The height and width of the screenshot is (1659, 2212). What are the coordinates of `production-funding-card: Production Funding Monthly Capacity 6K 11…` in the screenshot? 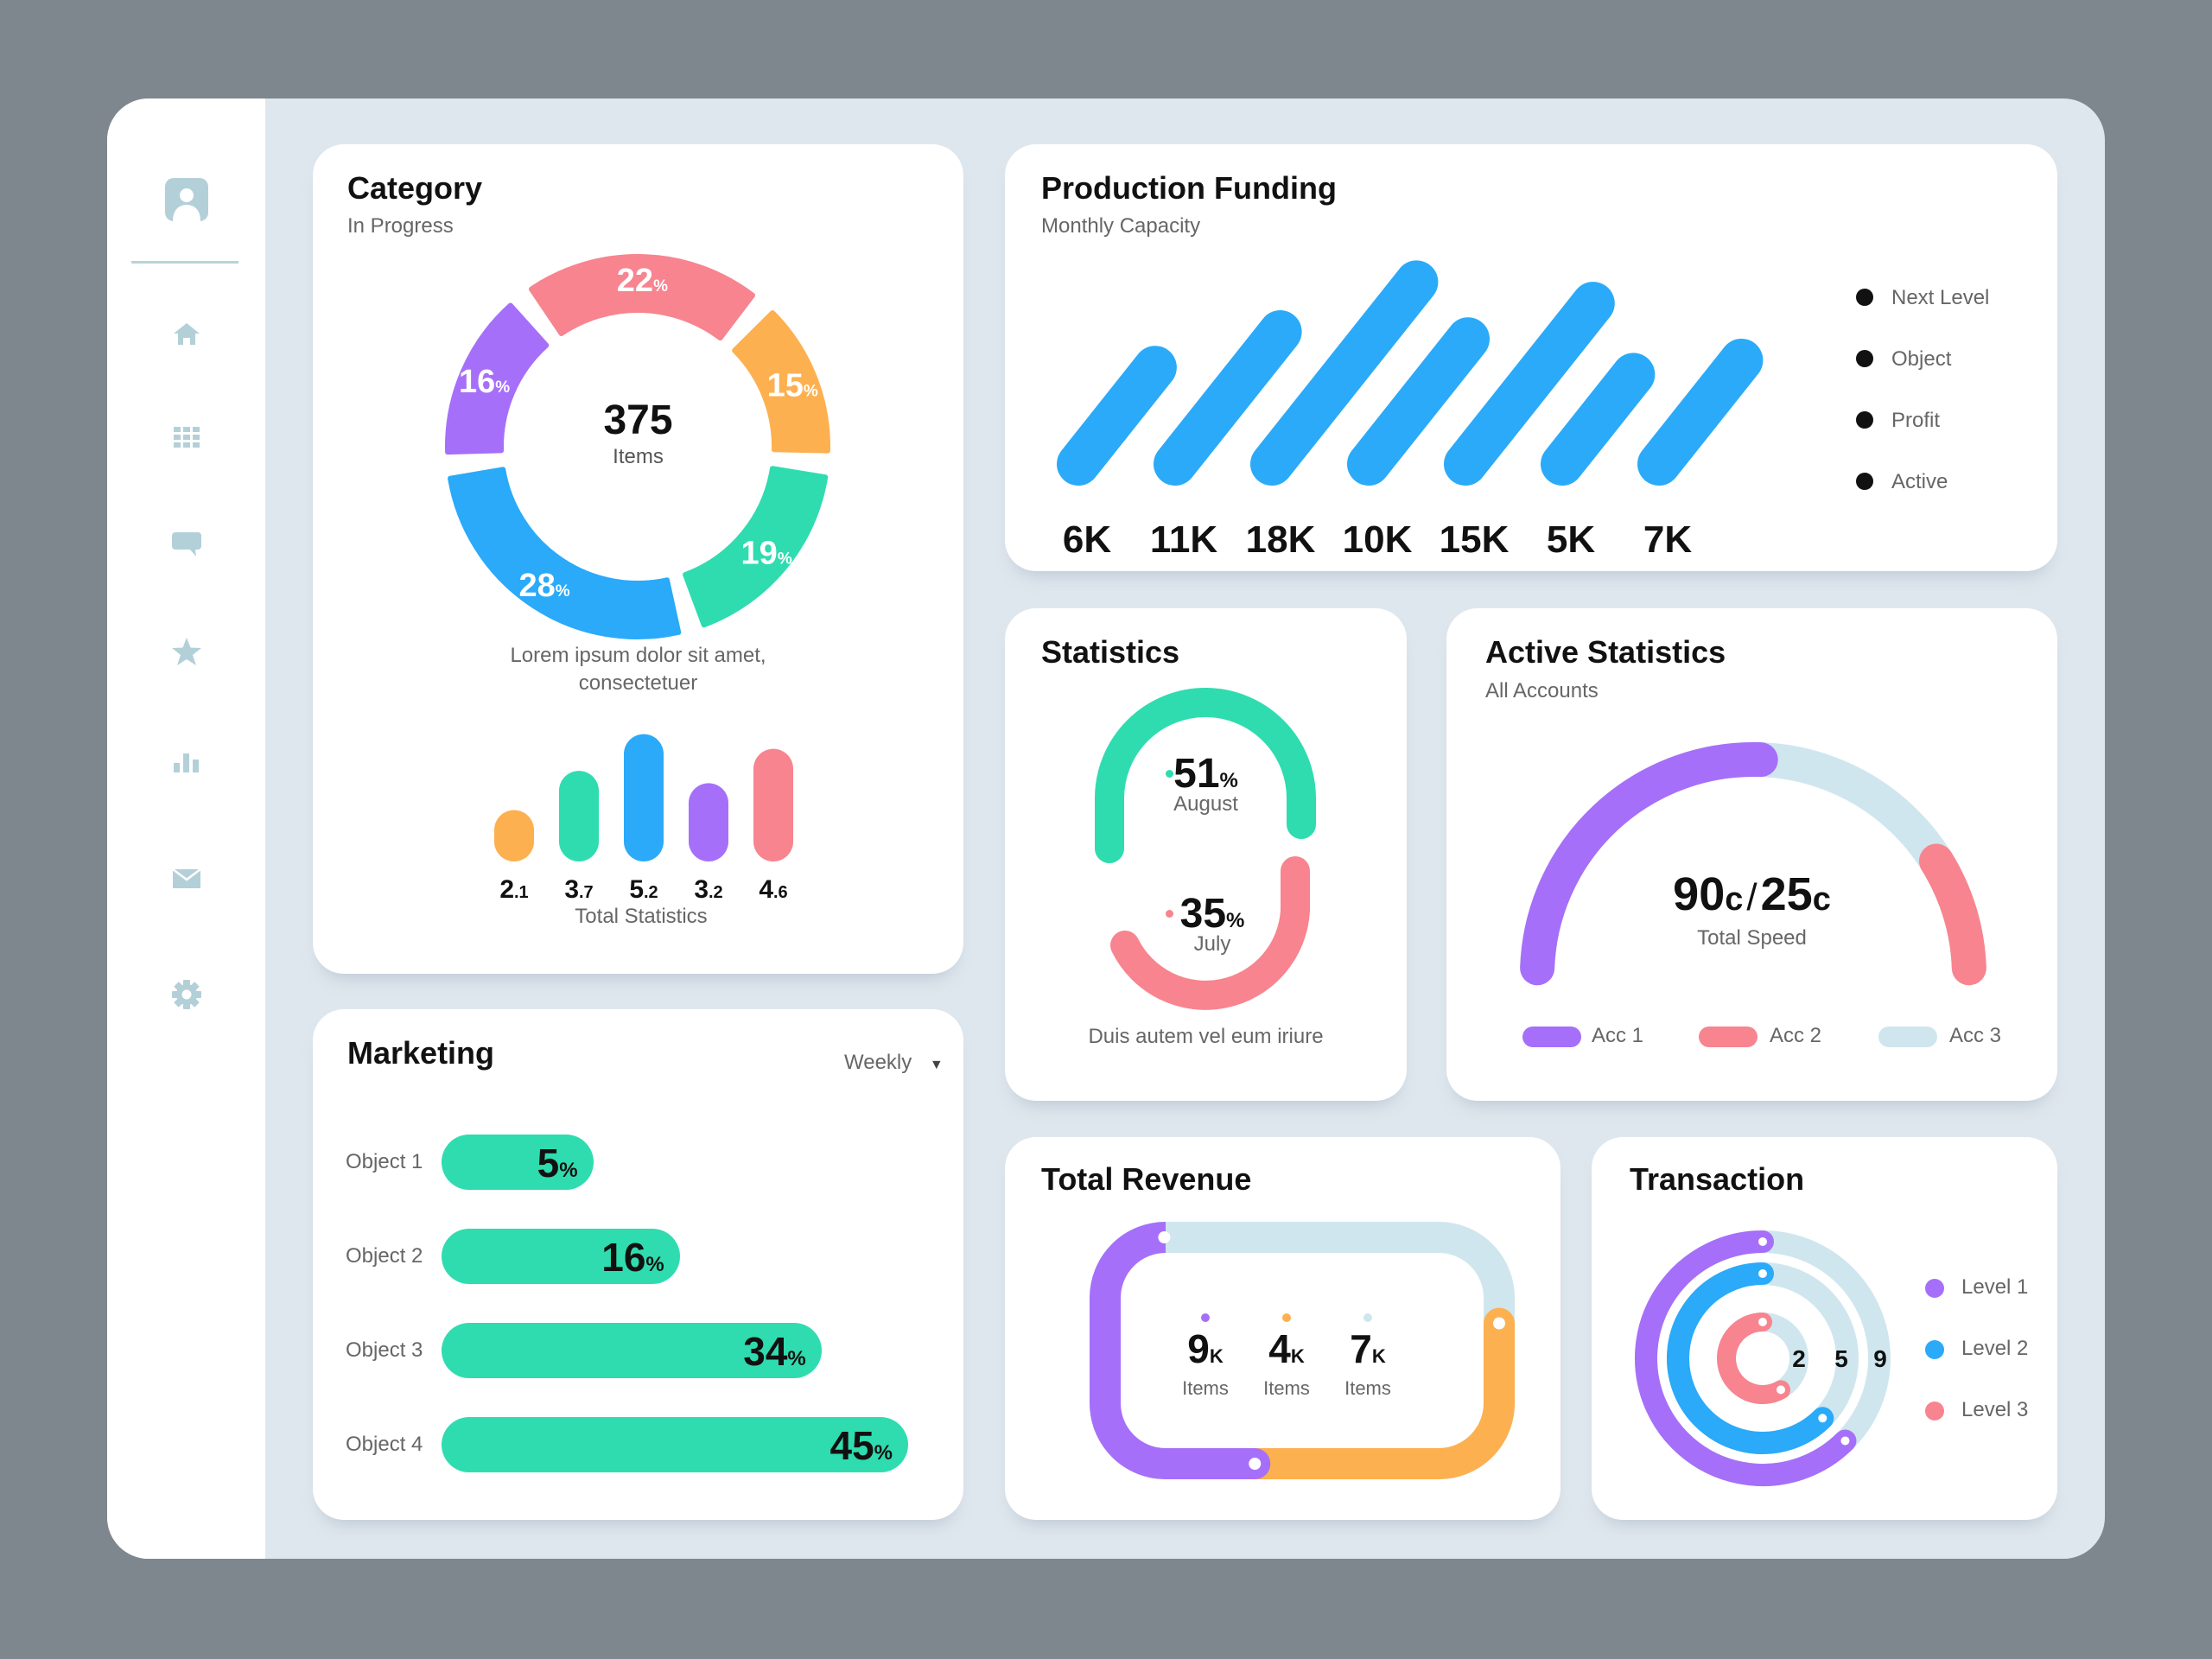 It's located at (1531, 357).